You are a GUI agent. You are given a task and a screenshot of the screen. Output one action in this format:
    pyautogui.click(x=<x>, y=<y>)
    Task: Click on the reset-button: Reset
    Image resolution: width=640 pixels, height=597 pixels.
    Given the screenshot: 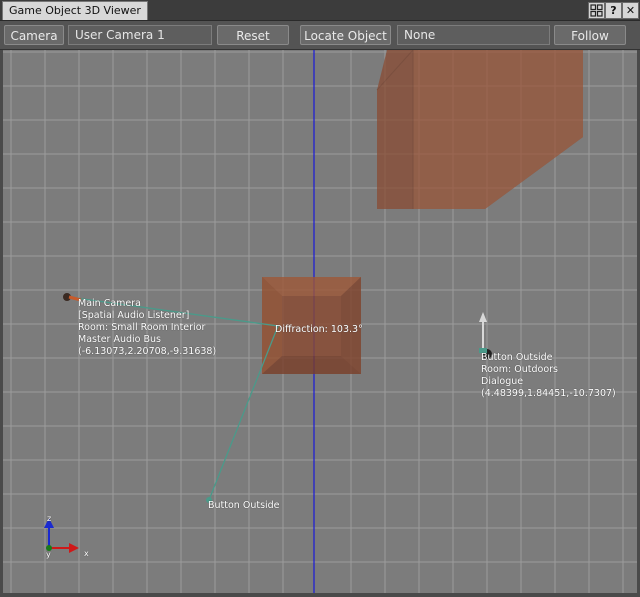 What is the action you would take?
    pyautogui.click(x=253, y=35)
    